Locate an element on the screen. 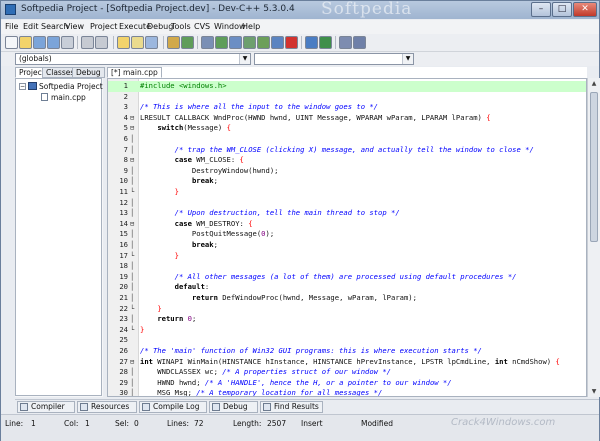 The image size is (600, 441). open-icon is located at coordinates (25, 42).